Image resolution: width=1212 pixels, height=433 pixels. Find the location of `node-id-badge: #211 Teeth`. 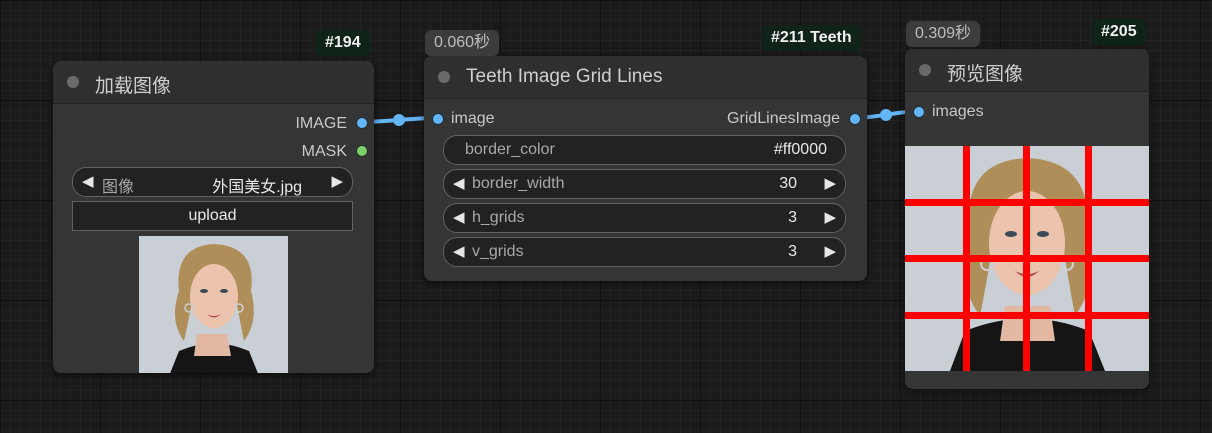

node-id-badge: #211 Teeth is located at coordinates (811, 38).